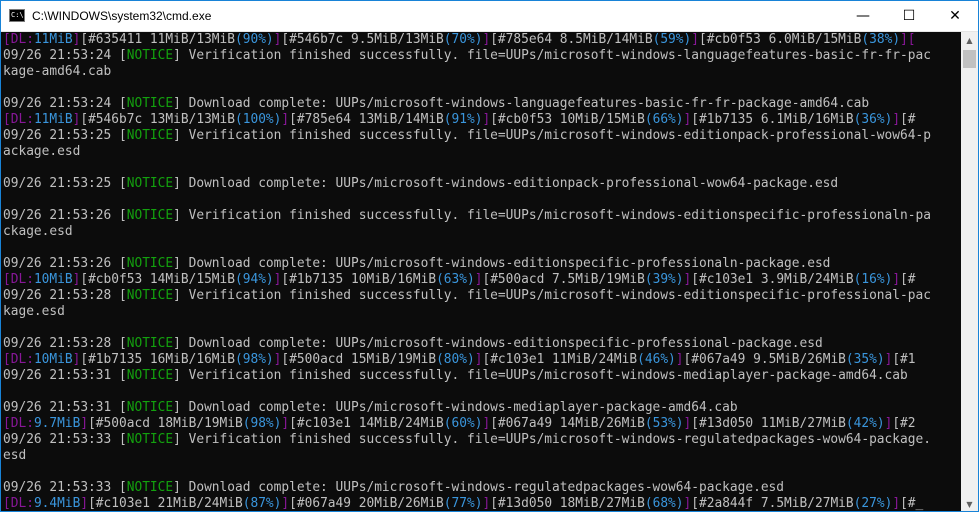 The width and height of the screenshot is (979, 512). I want to click on title-bar: C:\ C:\WINDOWS\system32\cmd.exe — ☐ ✕, so click(489, 16).